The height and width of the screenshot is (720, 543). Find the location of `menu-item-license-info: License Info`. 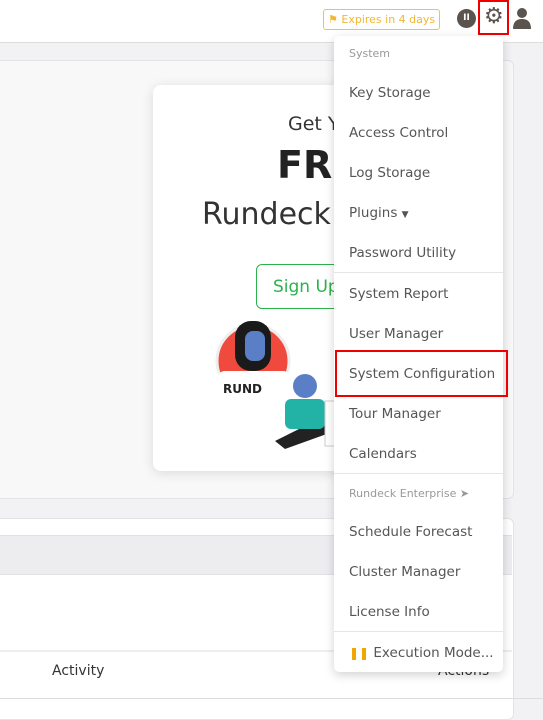

menu-item-license-info: License Info is located at coordinates (389, 612).